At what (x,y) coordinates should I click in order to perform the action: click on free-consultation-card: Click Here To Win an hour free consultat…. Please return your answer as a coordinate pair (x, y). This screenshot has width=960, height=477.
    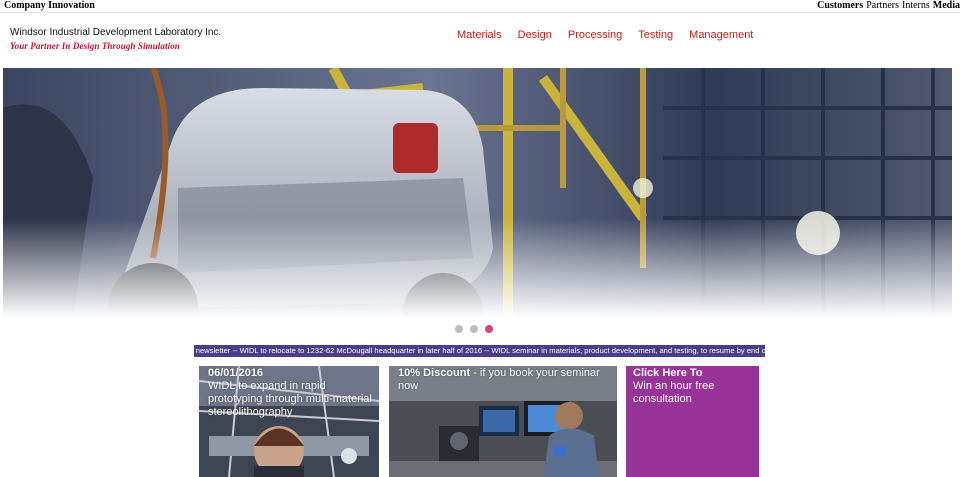
    Looking at the image, I should click on (692, 421).